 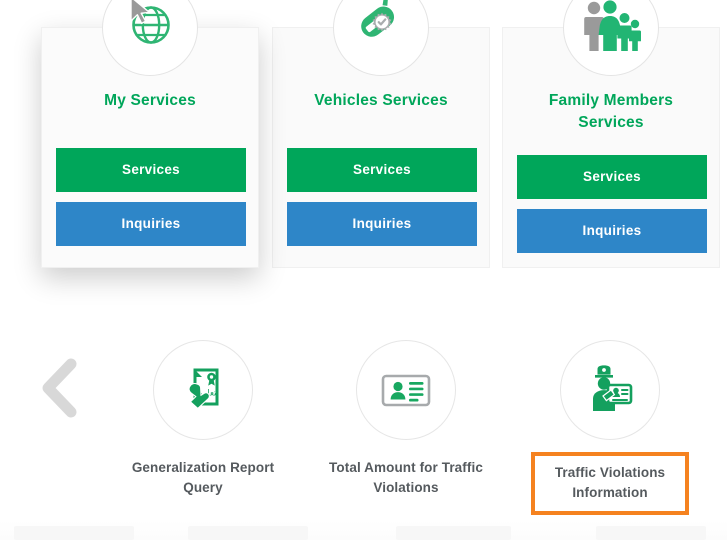 I want to click on carousel-item-label: Total Amount for Traffic Violations, so click(x=406, y=478).